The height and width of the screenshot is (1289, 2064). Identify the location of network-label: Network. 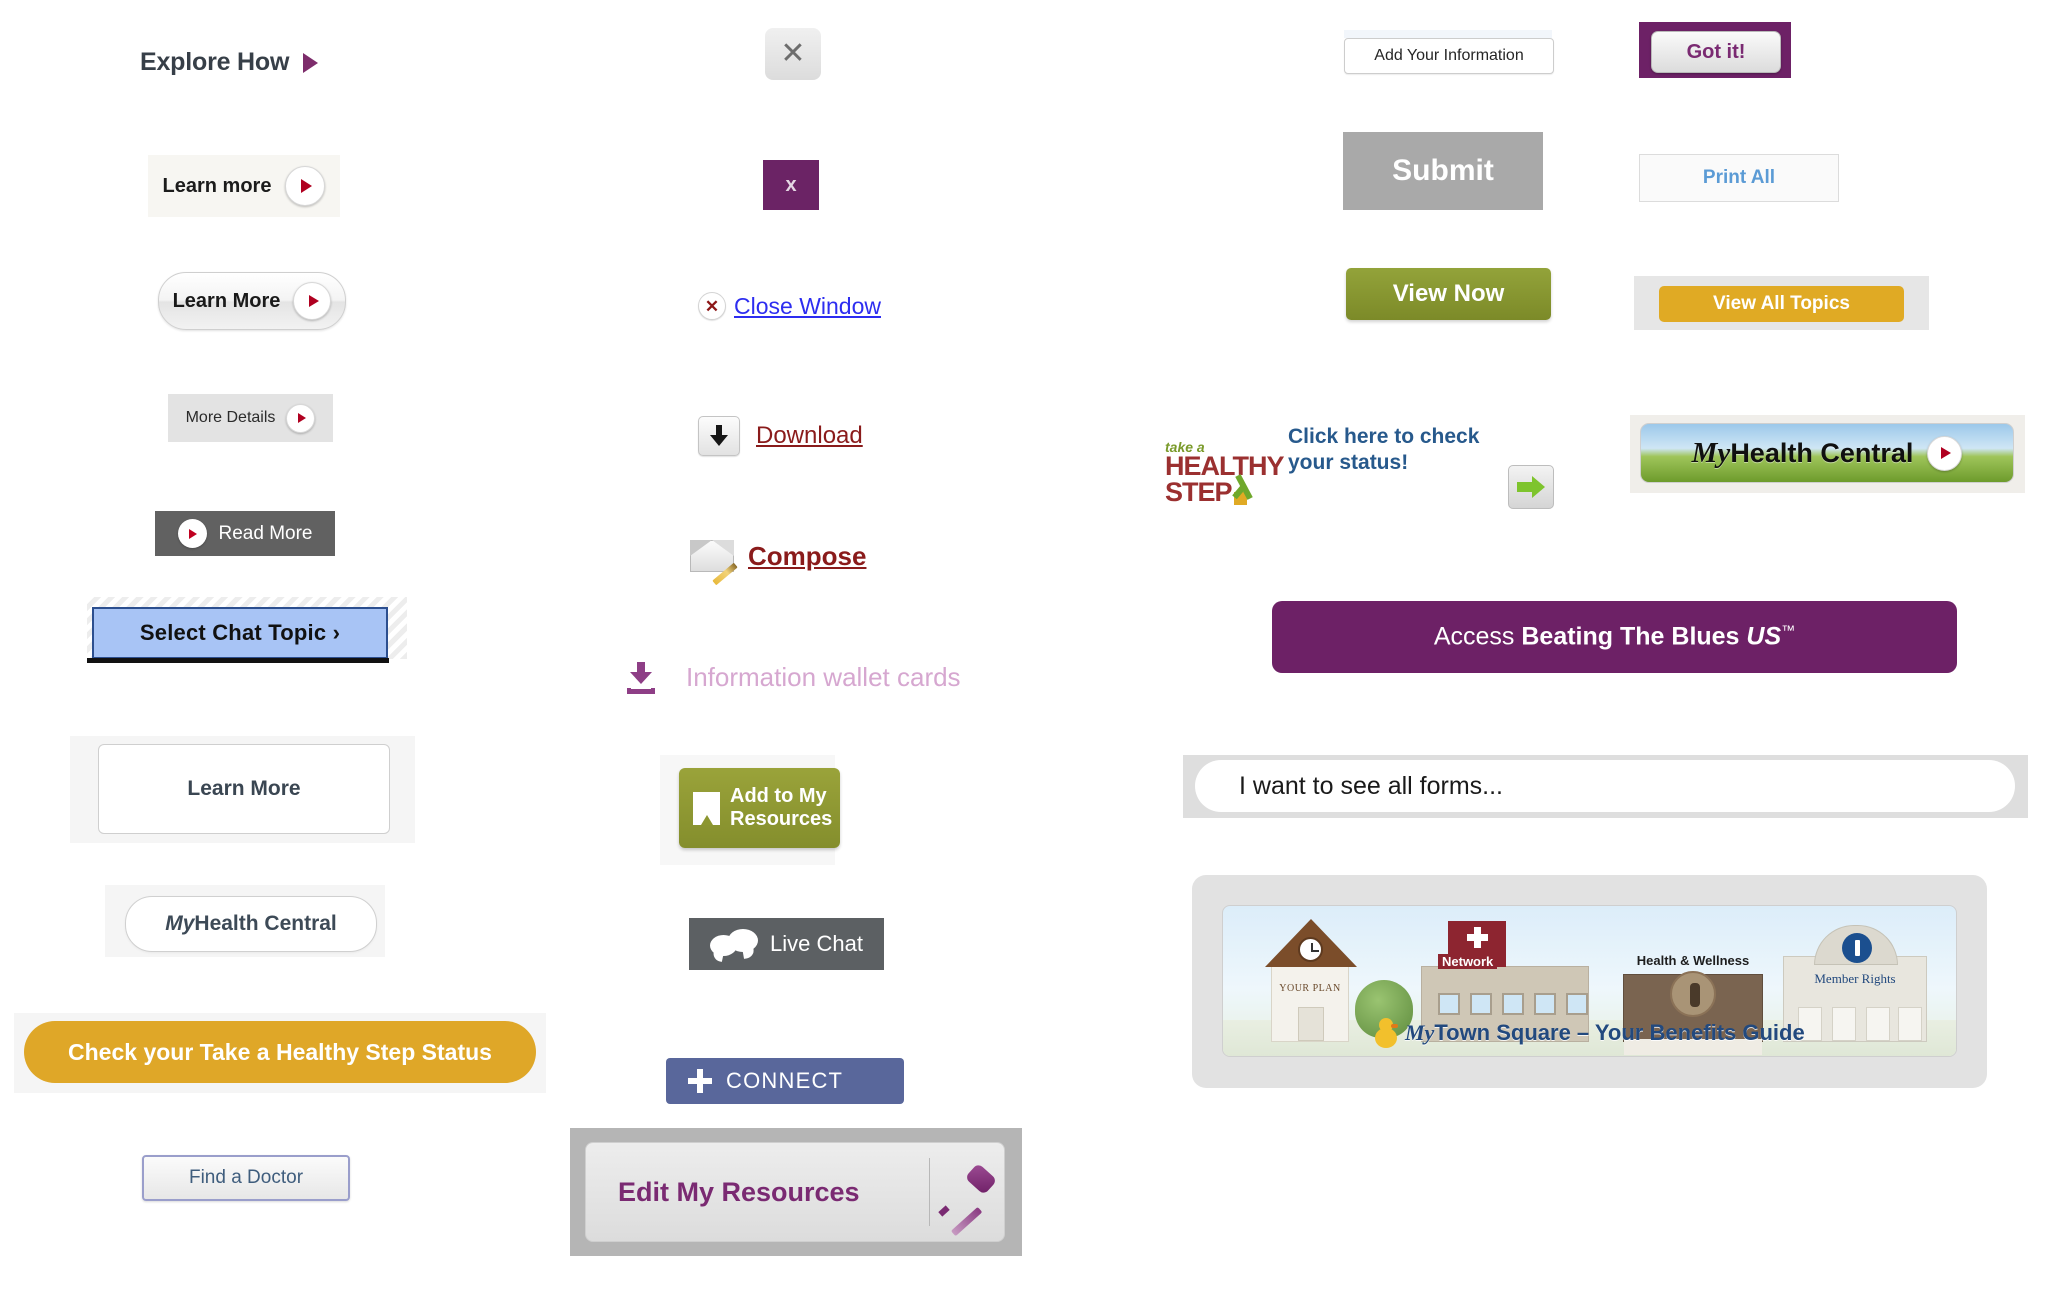
(1468, 961).